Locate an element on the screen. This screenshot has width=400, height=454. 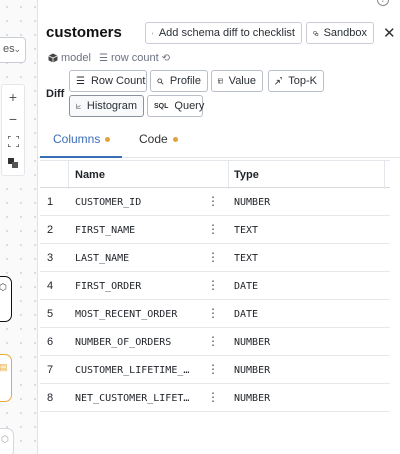
query-diff-label: Query is located at coordinates (189, 106).